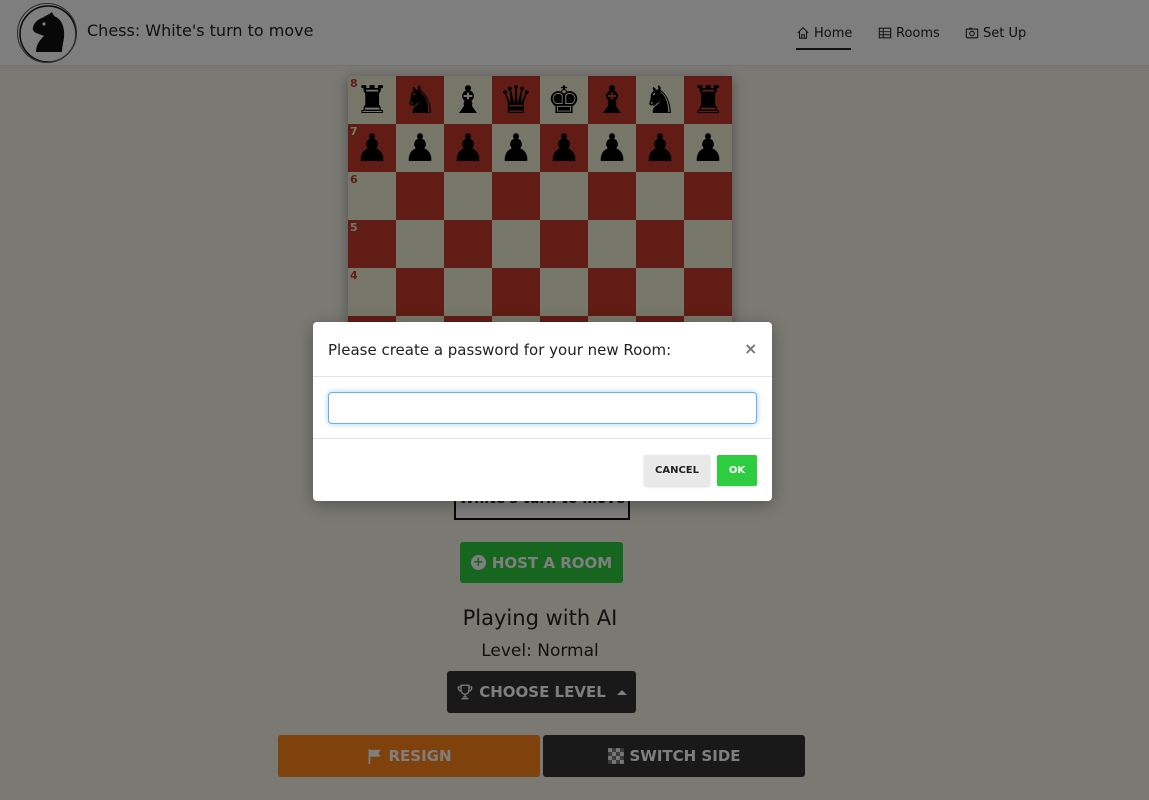 This screenshot has width=1149, height=800. Describe the element at coordinates (737, 470) in the screenshot. I see `ok-button: OK` at that location.